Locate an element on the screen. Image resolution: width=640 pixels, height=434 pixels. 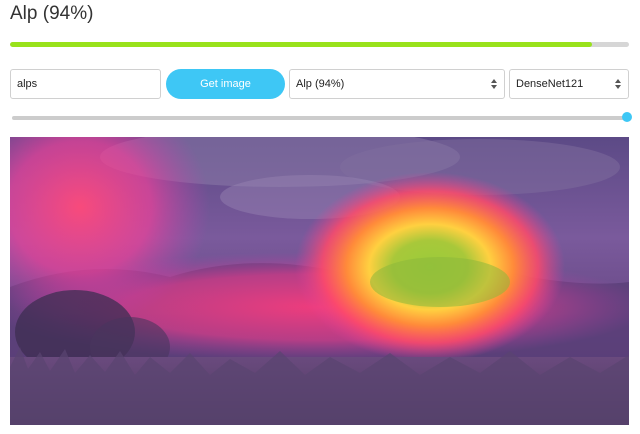
search-input is located at coordinates (85, 84).